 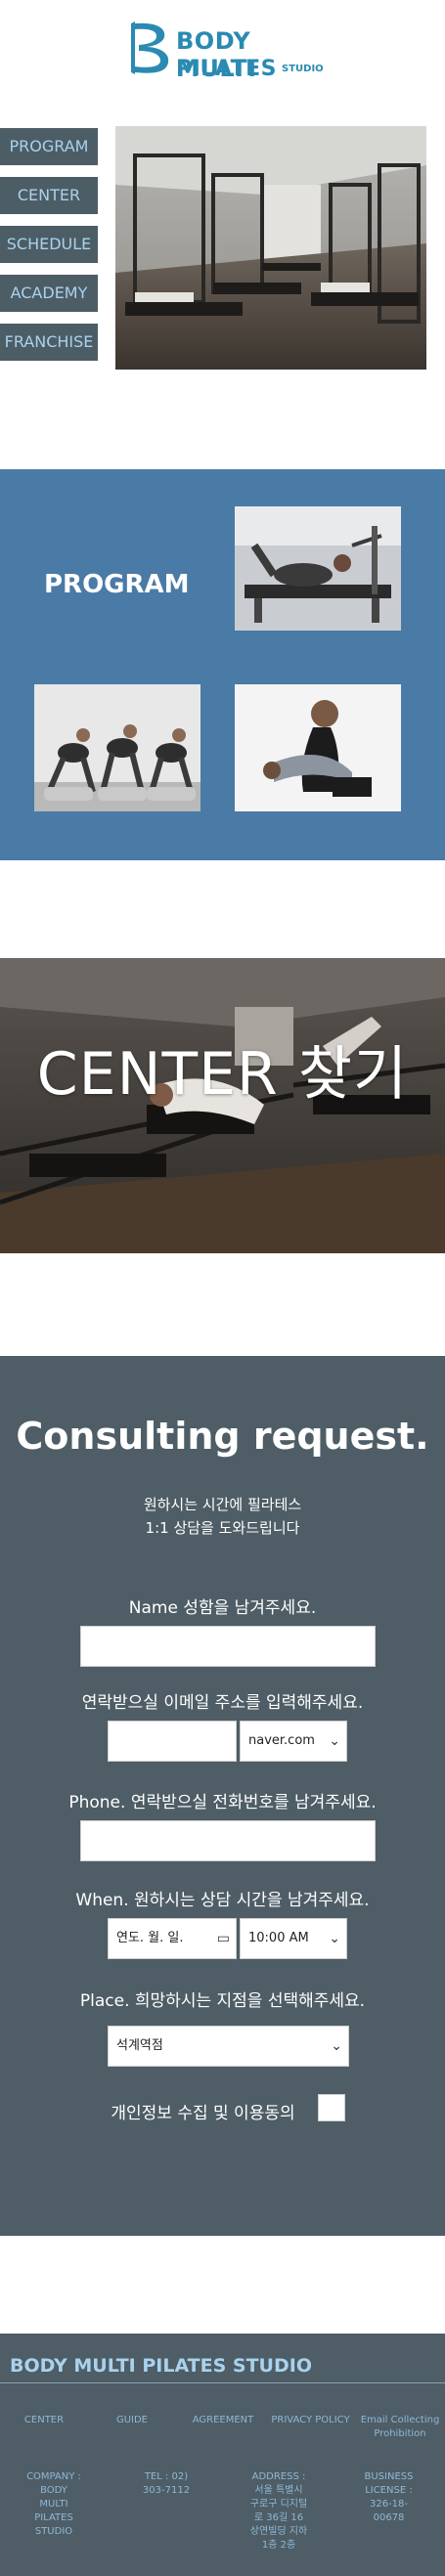 What do you see at coordinates (49, 293) in the screenshot?
I see `nav-item-academy: ACADEMY` at bounding box center [49, 293].